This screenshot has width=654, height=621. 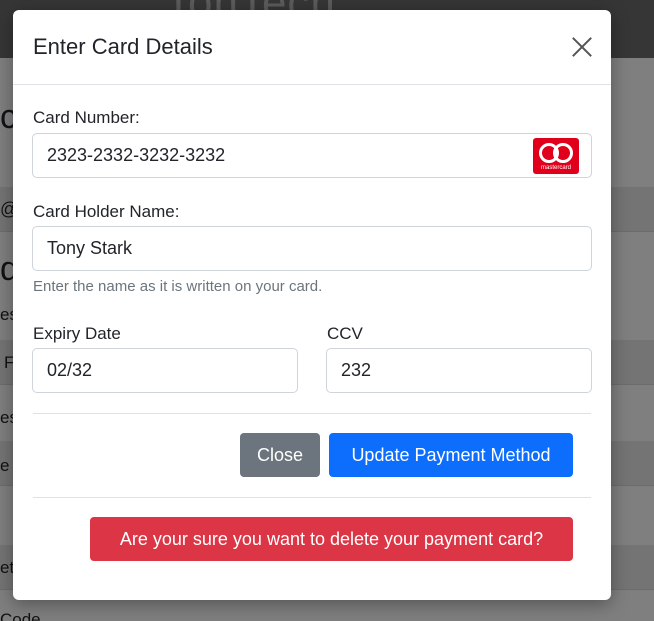 I want to click on ccv-input, so click(x=459, y=370).